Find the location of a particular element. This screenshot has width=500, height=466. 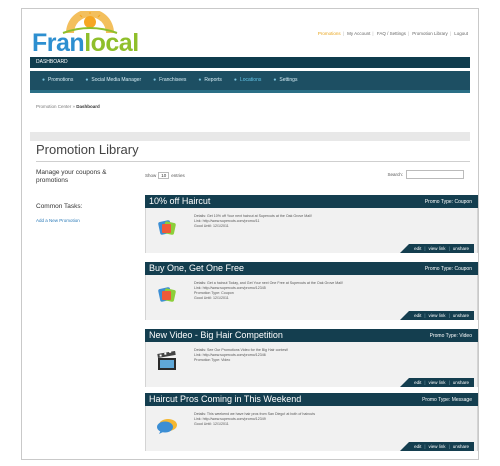

promotion-title: New Video - Big Hair Competition is located at coordinates (216, 335).